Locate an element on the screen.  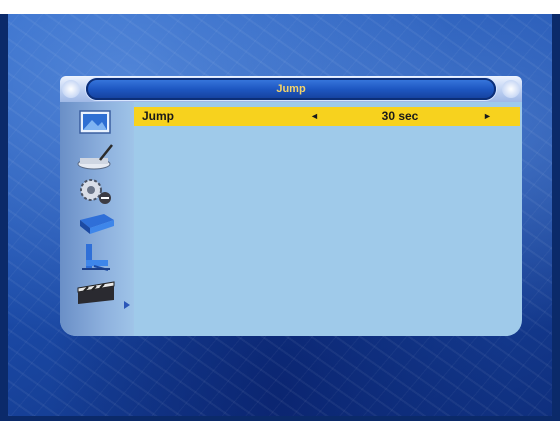
selected-category-marker is located at coordinates (127, 305).